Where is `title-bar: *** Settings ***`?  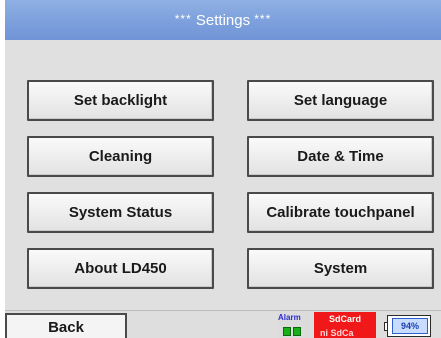
title-bar: *** Settings *** is located at coordinates (223, 20).